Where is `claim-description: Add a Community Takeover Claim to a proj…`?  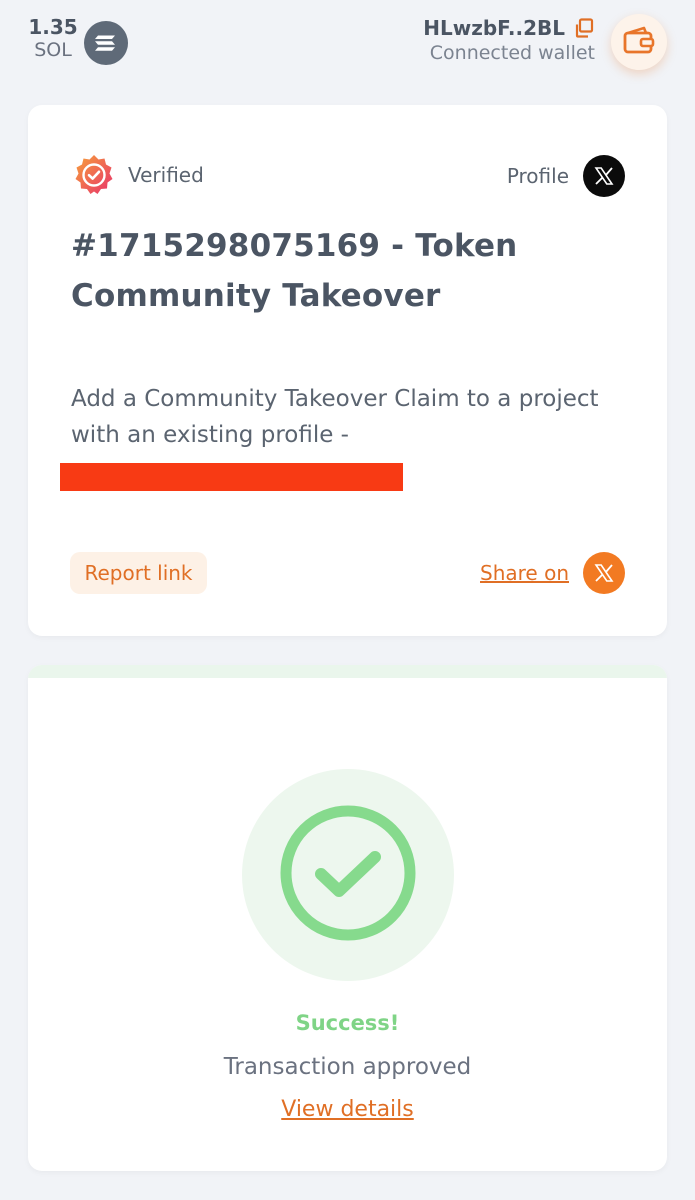
claim-description: Add a Community Takeover Claim to a proj… is located at coordinates (335, 417).